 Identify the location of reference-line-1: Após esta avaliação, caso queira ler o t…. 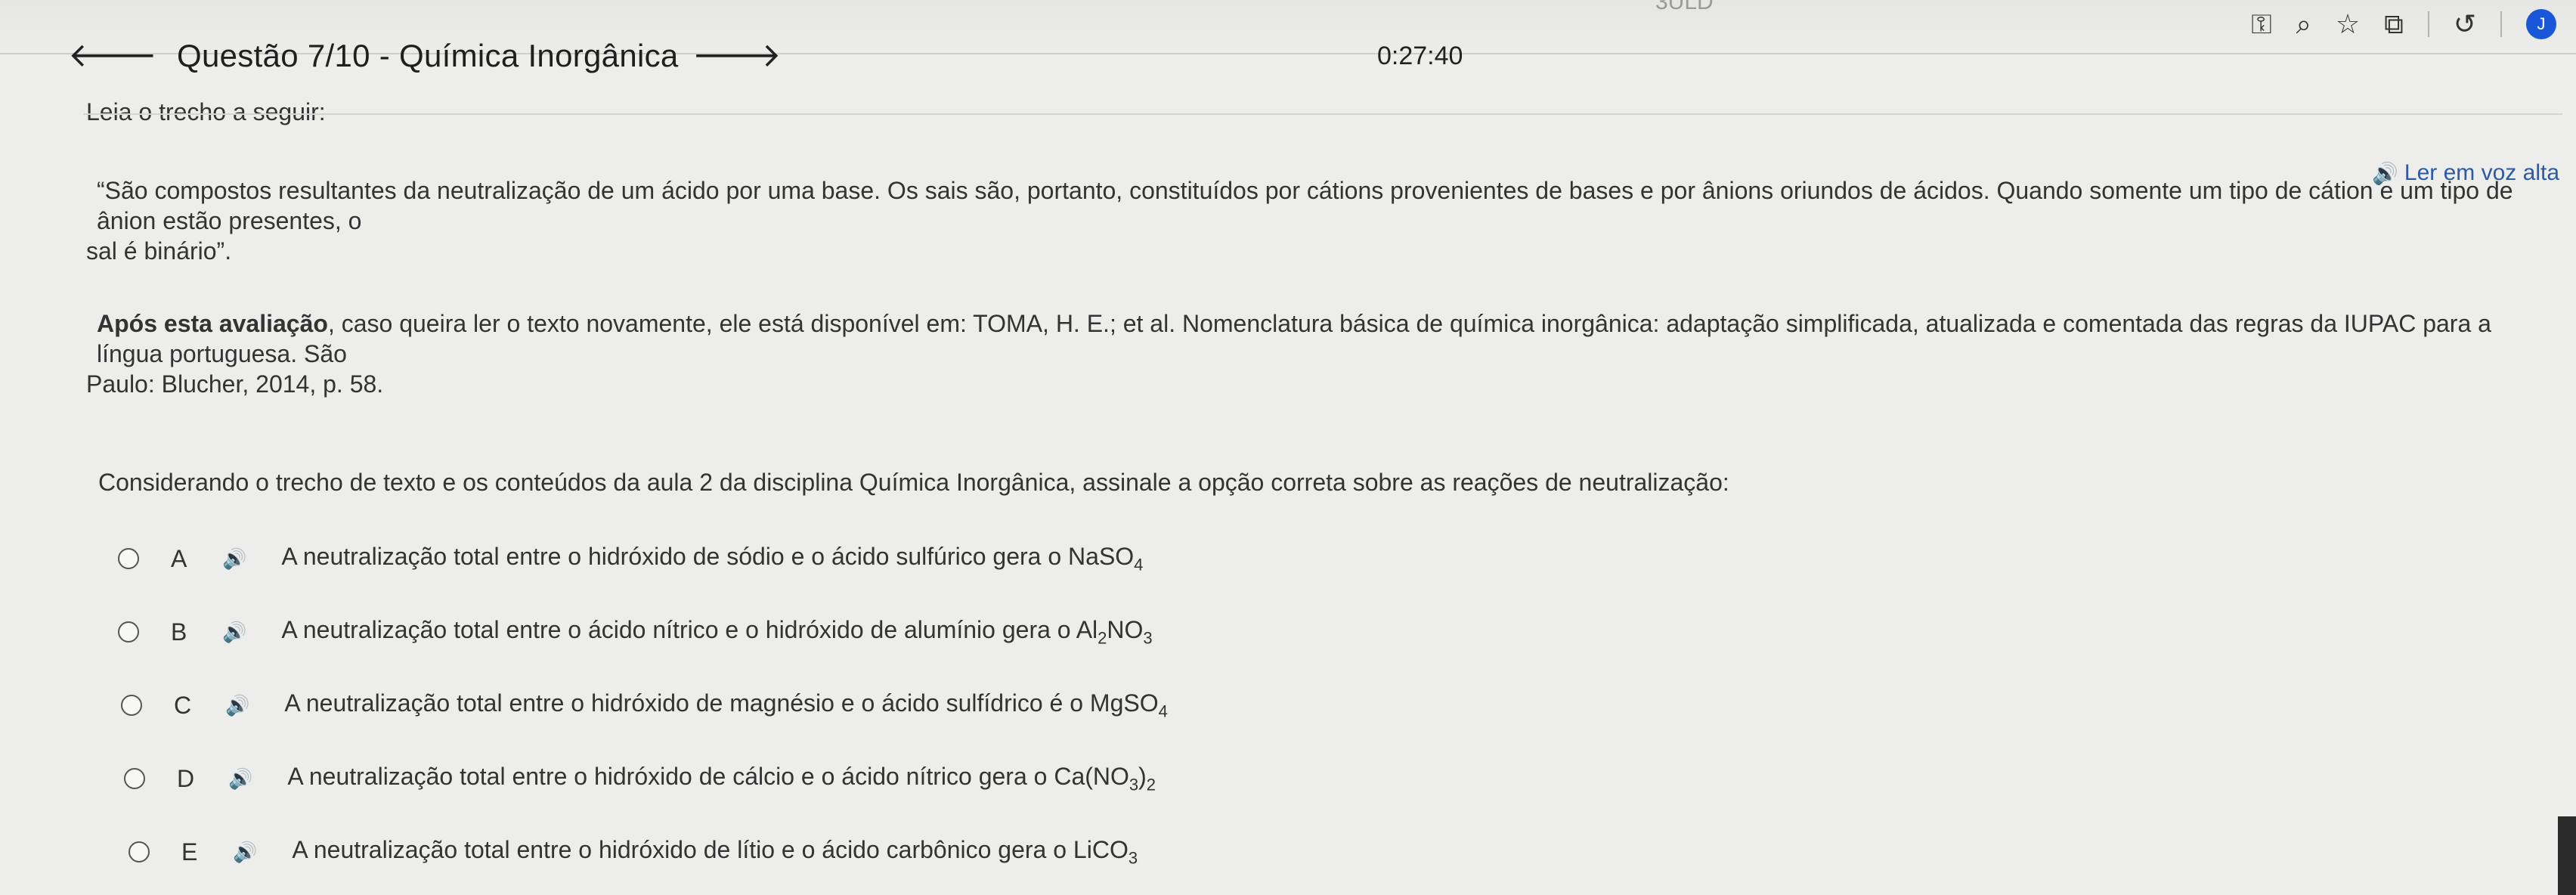
(1318, 338).